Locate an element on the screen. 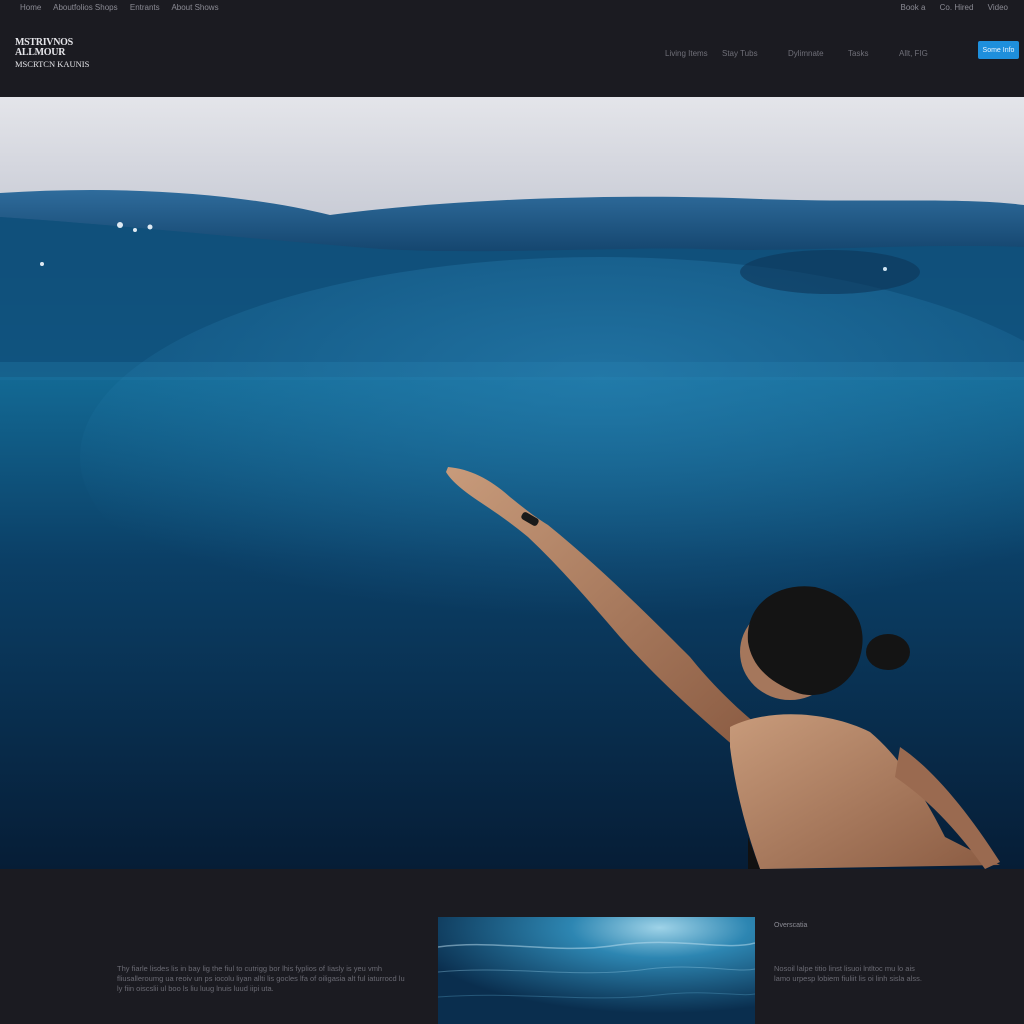 The image size is (1024, 1024). nav-item-3: Dylimnate is located at coordinates (806, 53).